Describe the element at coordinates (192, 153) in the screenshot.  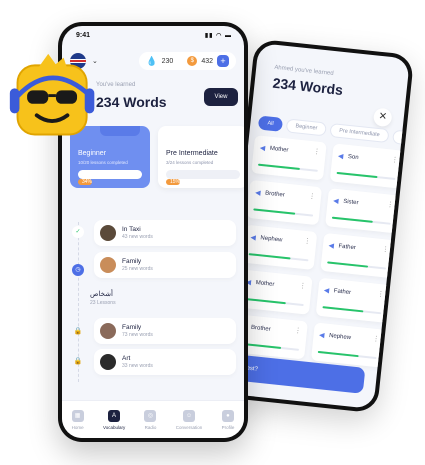
I see `level-title: Pre Intermediate` at that location.